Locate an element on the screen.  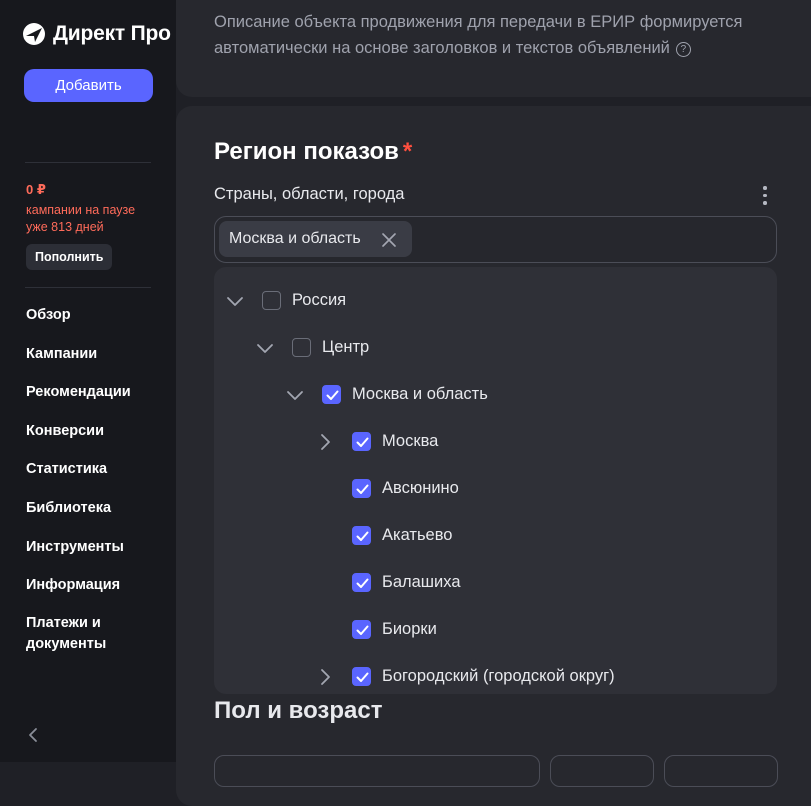
nav-item-statistics: Статистика is located at coordinates (78, 477).